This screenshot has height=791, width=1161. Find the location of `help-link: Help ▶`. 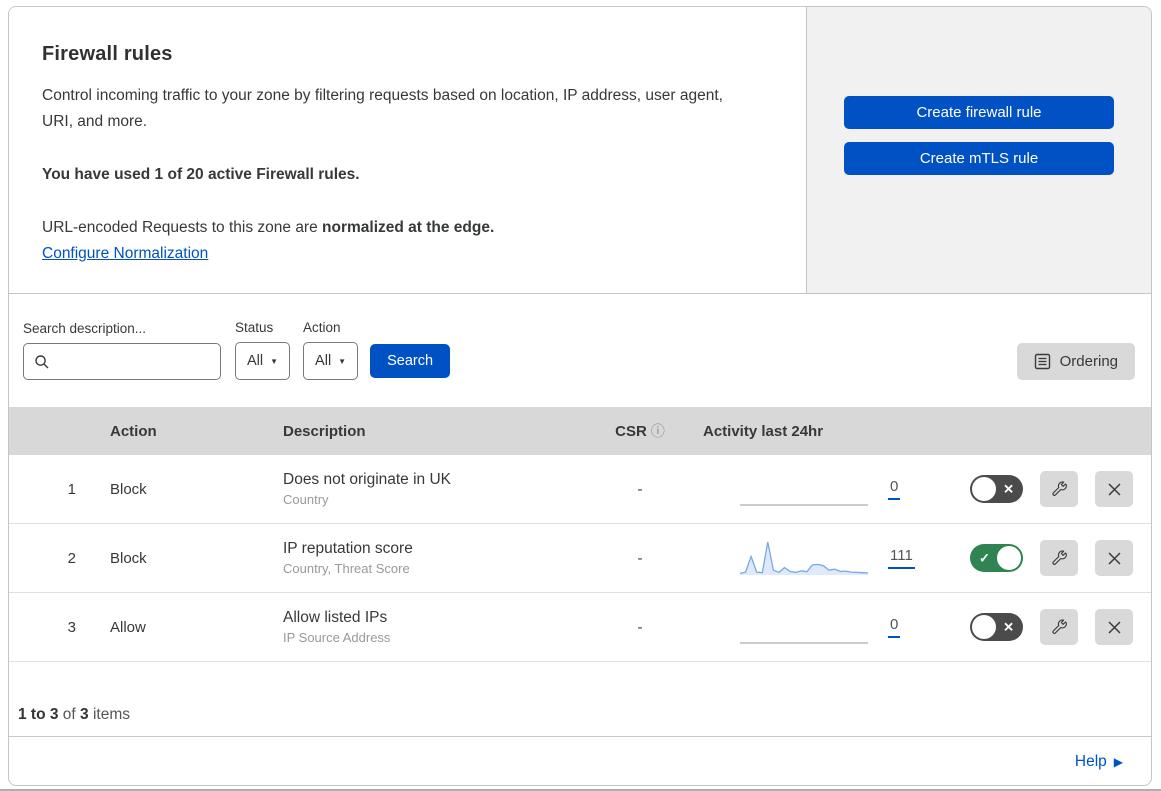

help-link: Help ▶ is located at coordinates (1099, 762).